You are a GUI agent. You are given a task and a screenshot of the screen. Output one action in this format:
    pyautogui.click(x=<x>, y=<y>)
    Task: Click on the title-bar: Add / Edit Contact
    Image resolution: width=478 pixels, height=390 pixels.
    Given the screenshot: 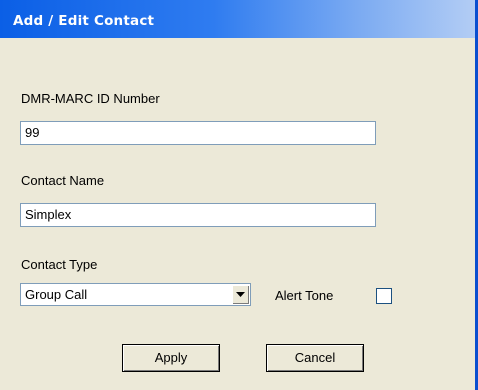 What is the action you would take?
    pyautogui.click(x=237, y=19)
    